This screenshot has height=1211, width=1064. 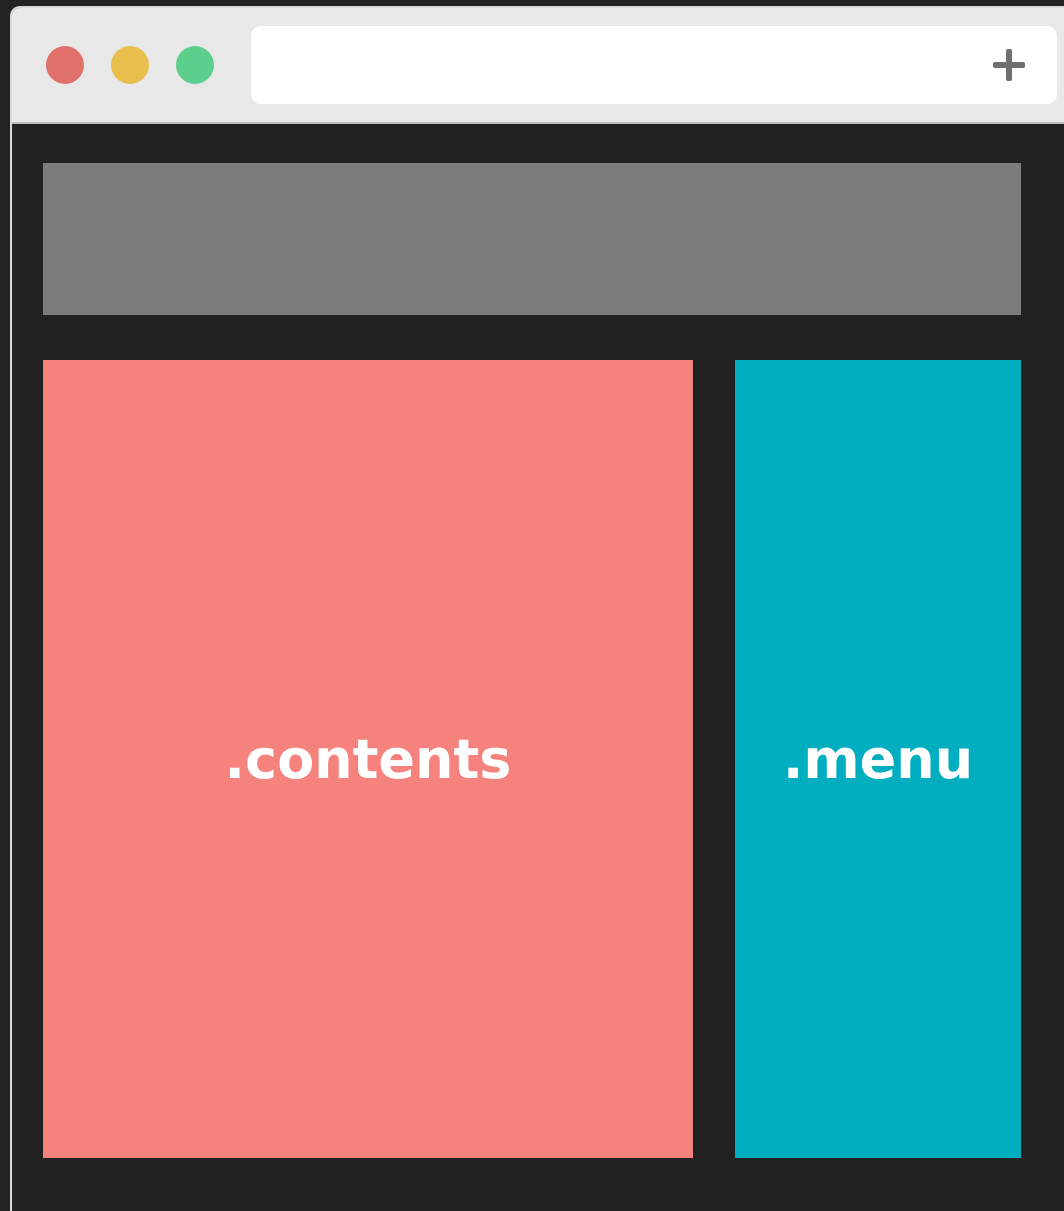 I want to click on minimize-window-button, so click(x=130, y=65).